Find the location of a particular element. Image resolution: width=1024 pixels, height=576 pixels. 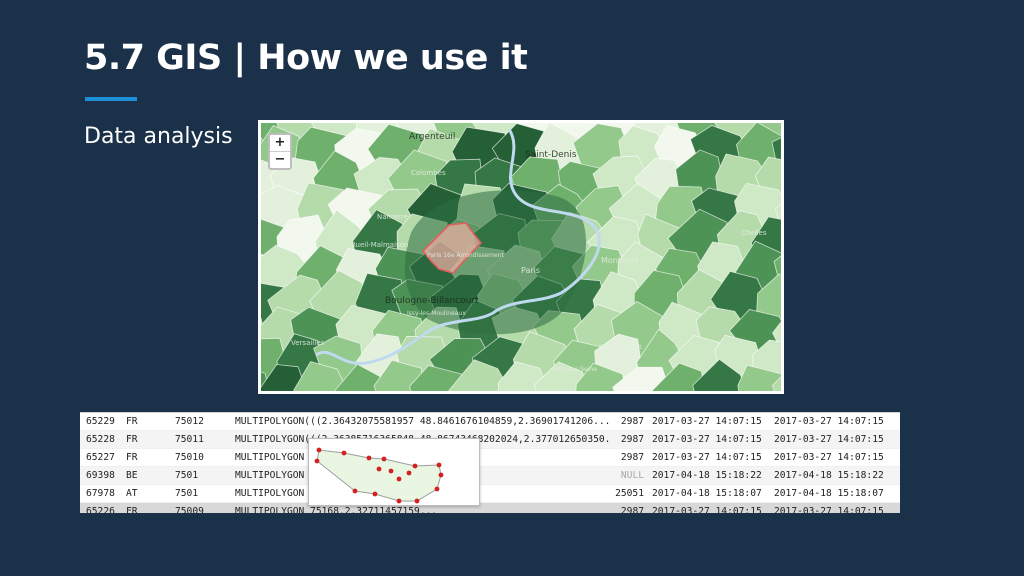

slide-subtitle: Data analysis is located at coordinates (158, 136).